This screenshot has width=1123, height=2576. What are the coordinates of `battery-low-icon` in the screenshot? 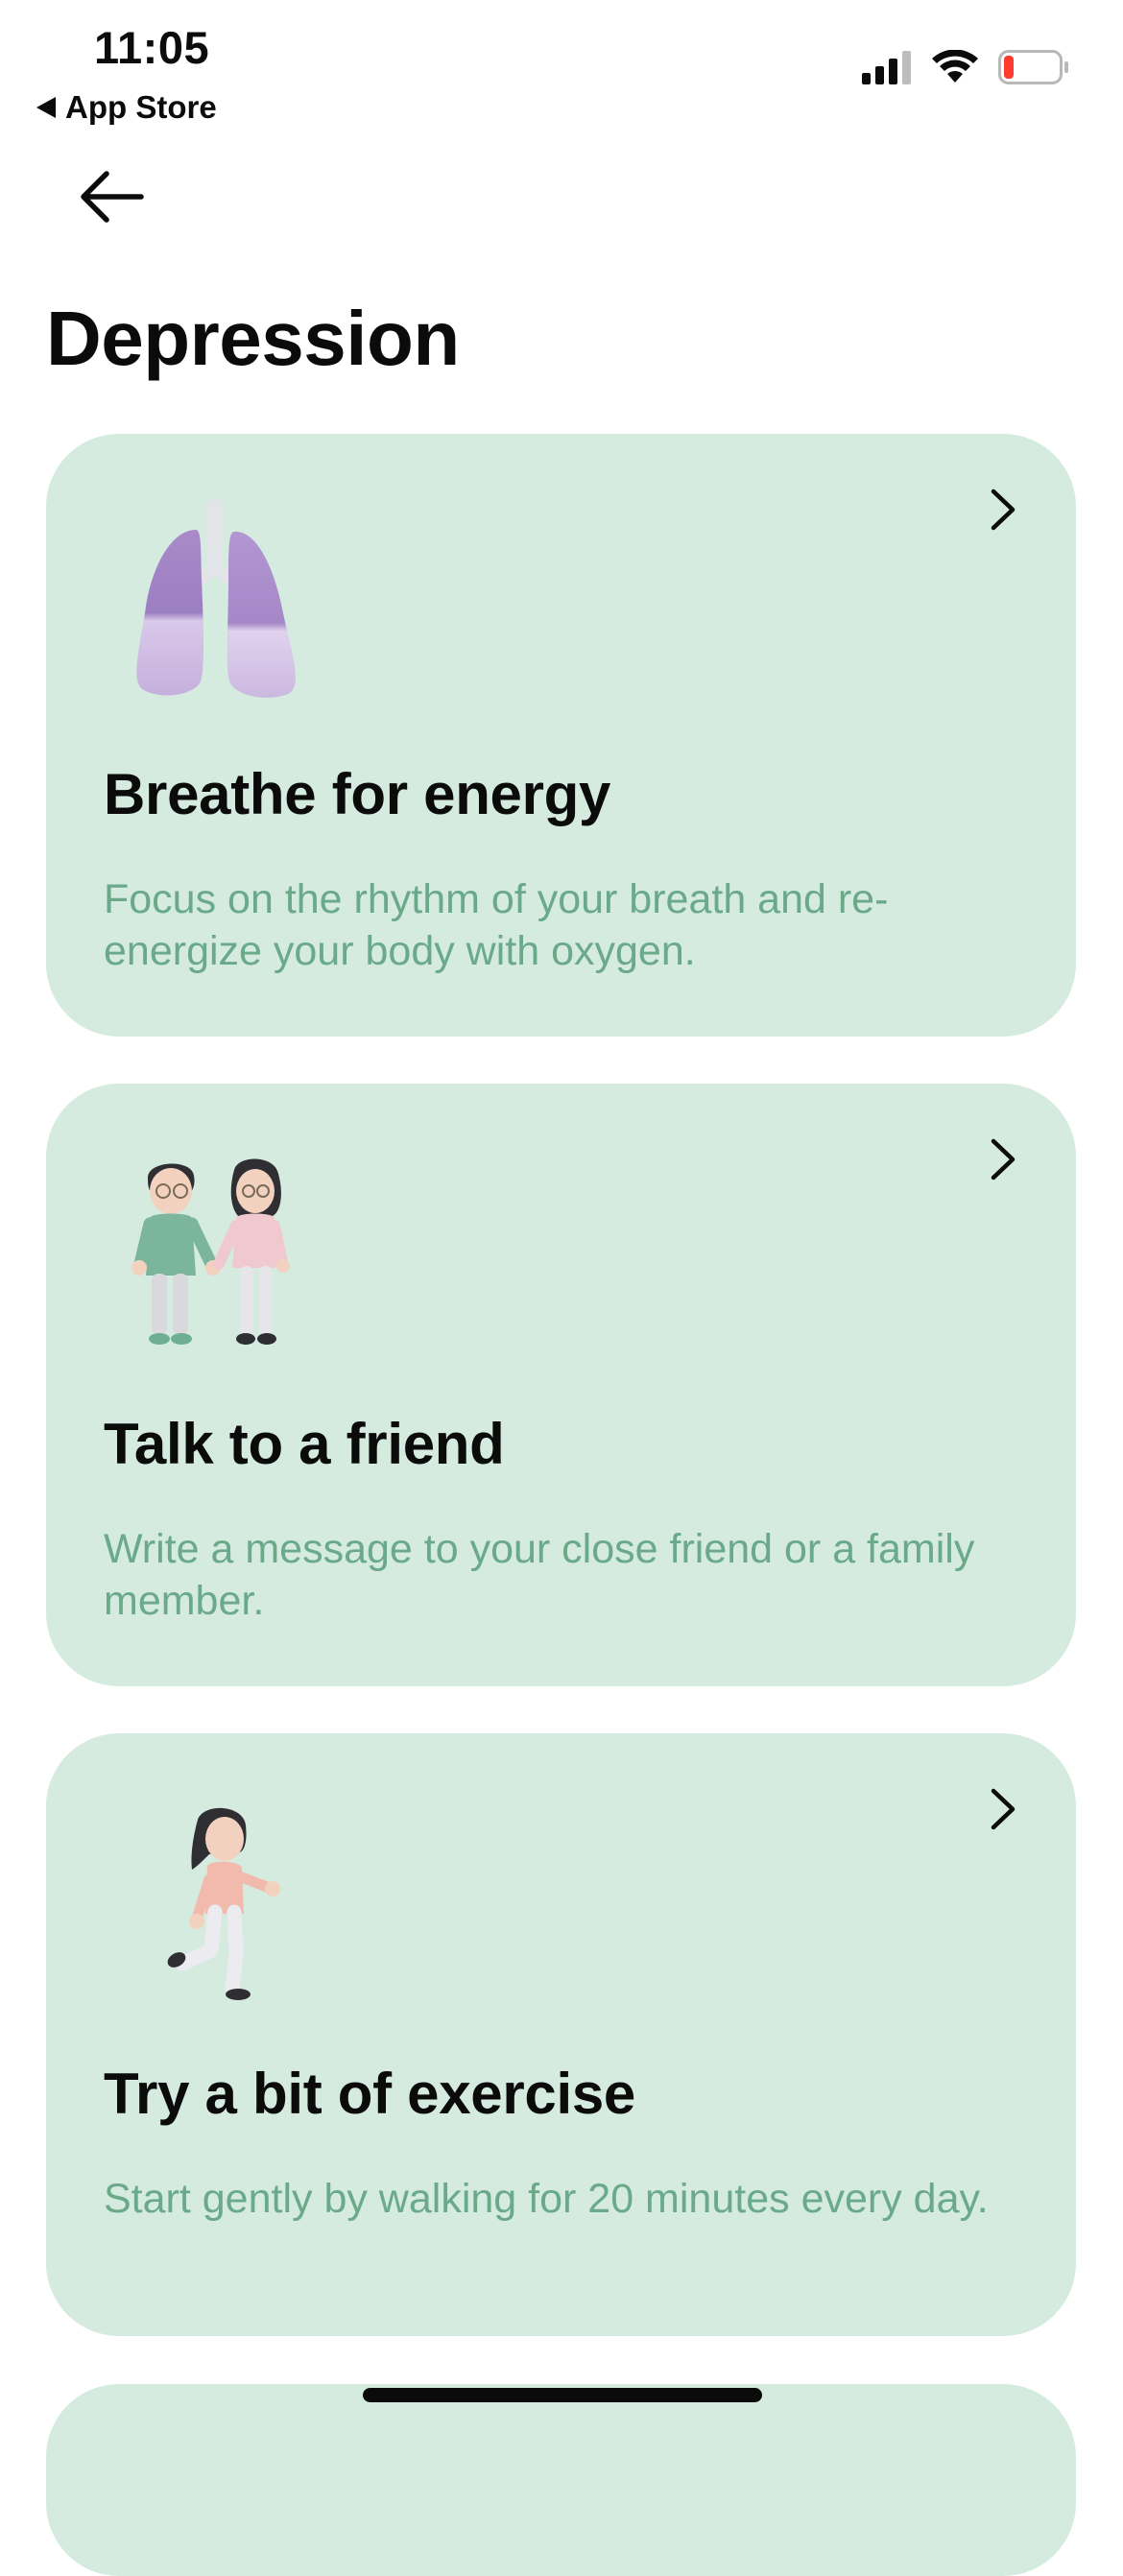 It's located at (1033, 67).